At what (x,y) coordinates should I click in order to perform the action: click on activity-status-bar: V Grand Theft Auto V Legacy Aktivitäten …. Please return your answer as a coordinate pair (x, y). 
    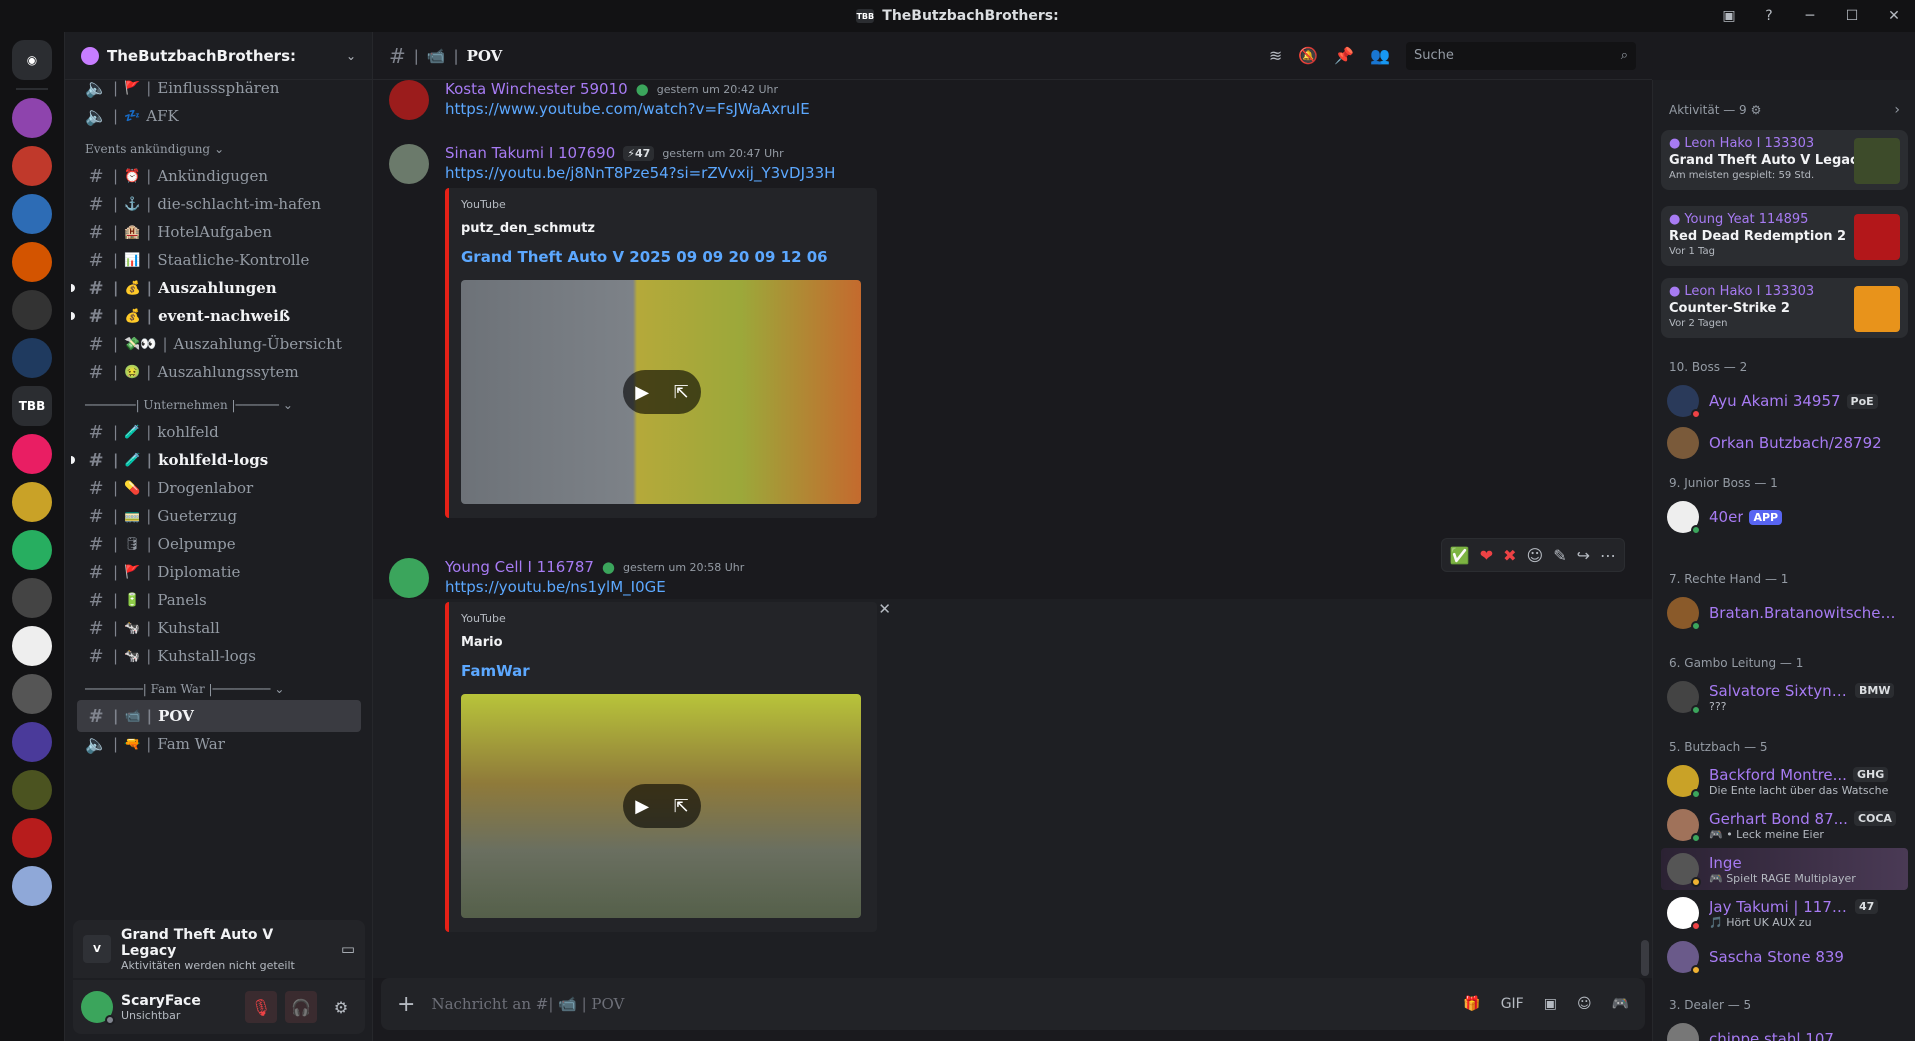
    Looking at the image, I should click on (219, 949).